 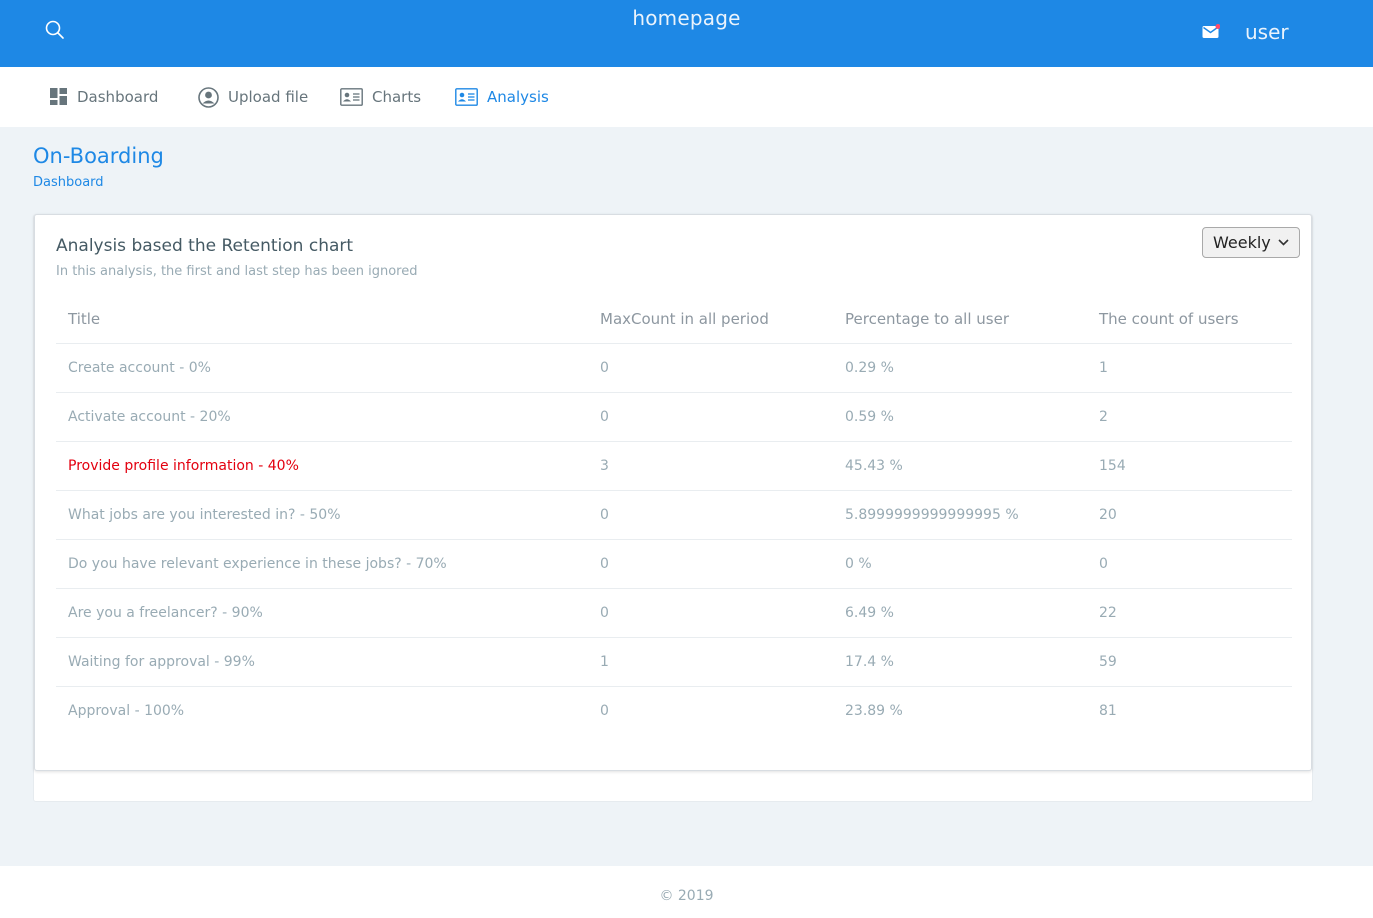 What do you see at coordinates (1283, 242) in the screenshot?
I see `chevron-down-icon` at bounding box center [1283, 242].